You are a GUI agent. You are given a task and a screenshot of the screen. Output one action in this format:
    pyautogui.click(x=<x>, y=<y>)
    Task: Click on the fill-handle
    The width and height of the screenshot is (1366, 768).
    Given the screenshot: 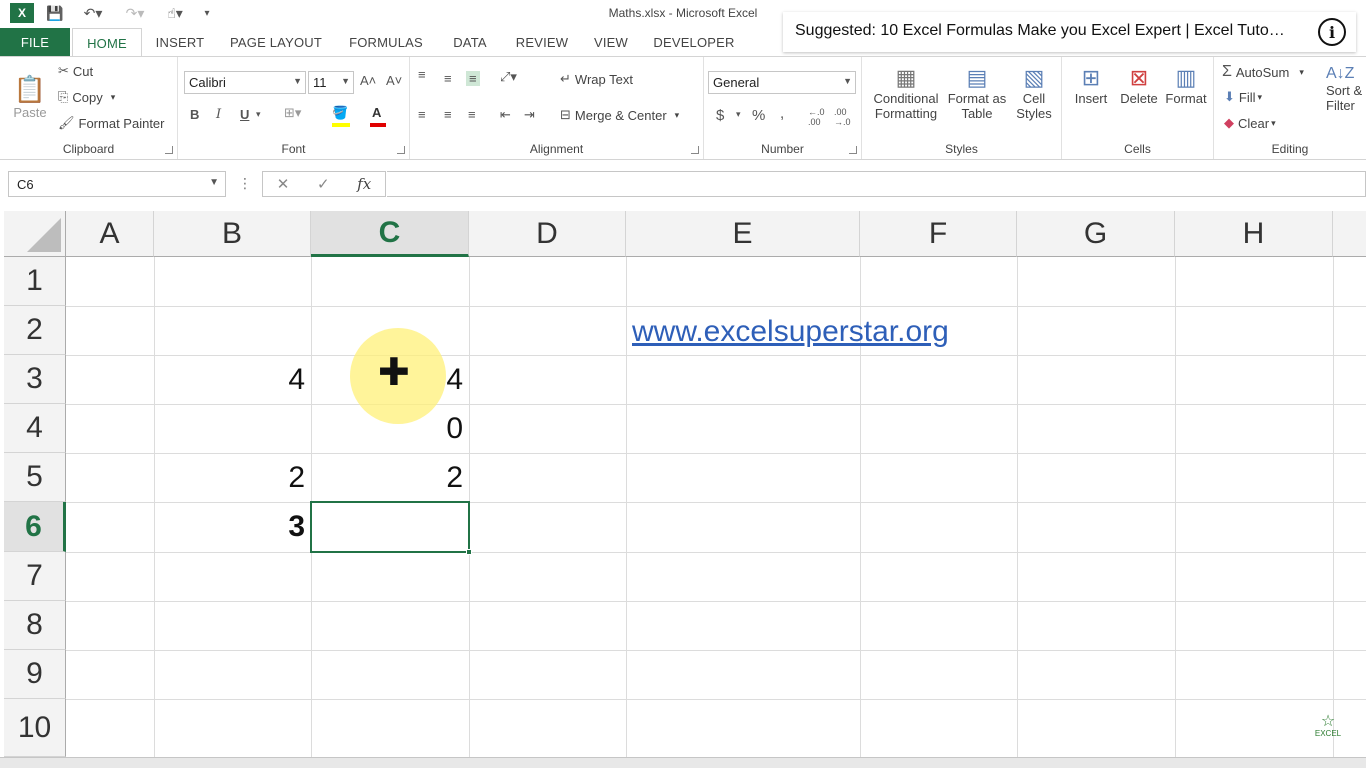 What is the action you would take?
    pyautogui.click(x=469, y=552)
    